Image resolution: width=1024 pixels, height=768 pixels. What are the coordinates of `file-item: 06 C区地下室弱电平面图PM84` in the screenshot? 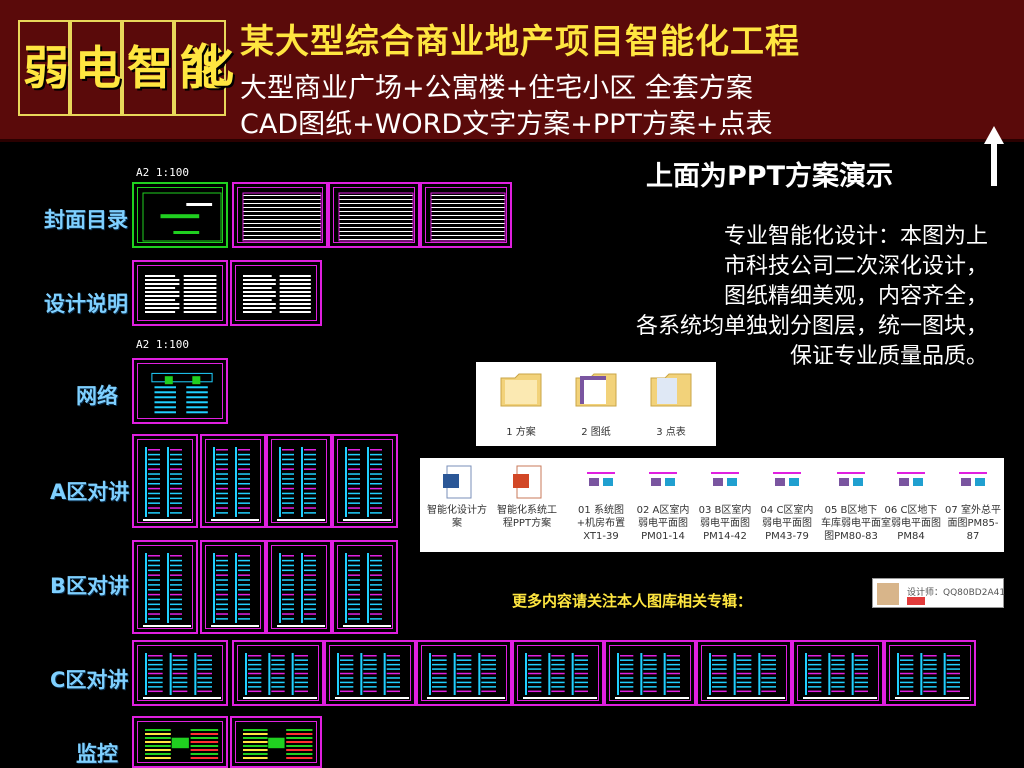 It's located at (911, 507).